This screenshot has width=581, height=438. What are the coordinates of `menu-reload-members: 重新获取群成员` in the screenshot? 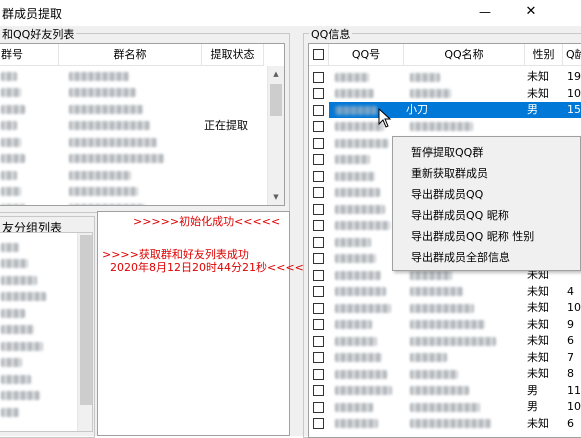 It's located at (449, 173).